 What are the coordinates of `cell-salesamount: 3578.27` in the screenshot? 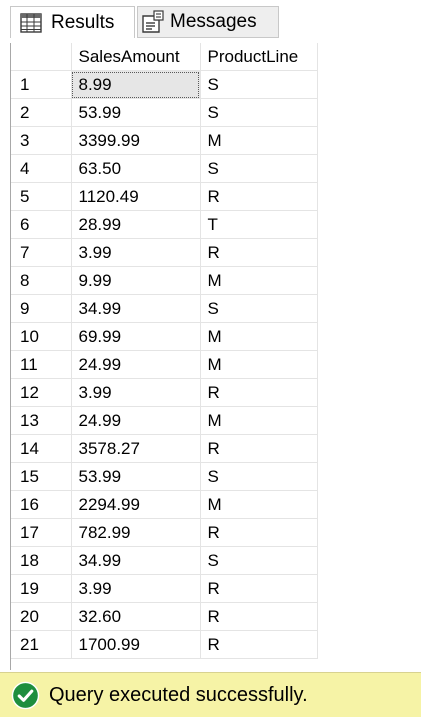 It's located at (136, 448).